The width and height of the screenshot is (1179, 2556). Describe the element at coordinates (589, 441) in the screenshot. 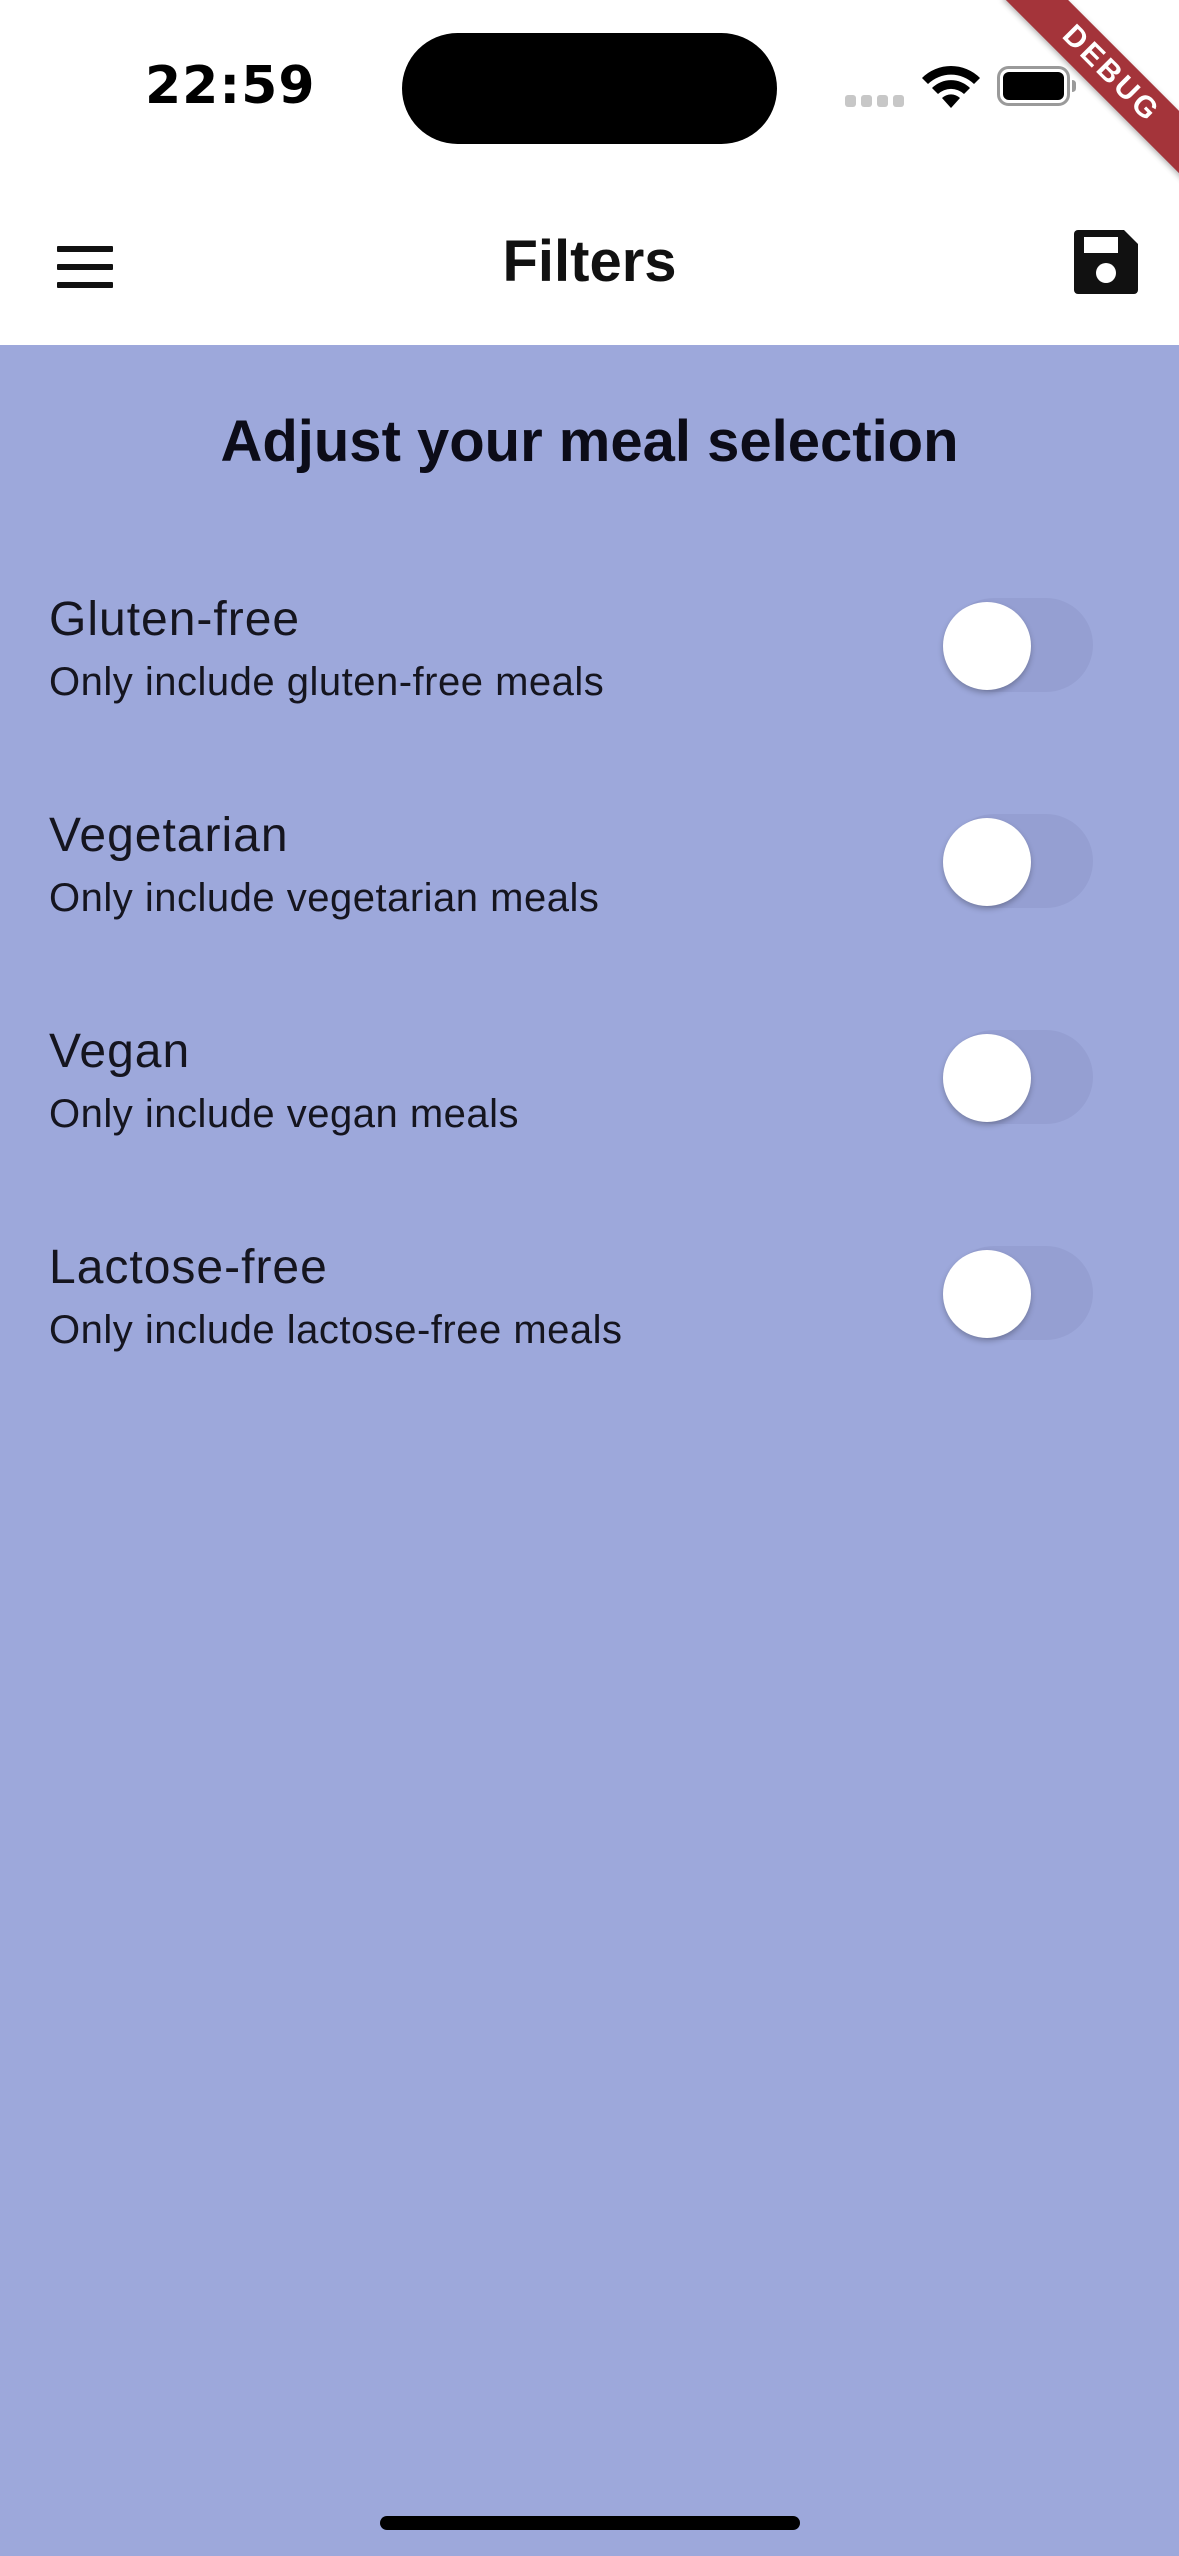

I see `section-heading: Adjust your meal selection` at that location.